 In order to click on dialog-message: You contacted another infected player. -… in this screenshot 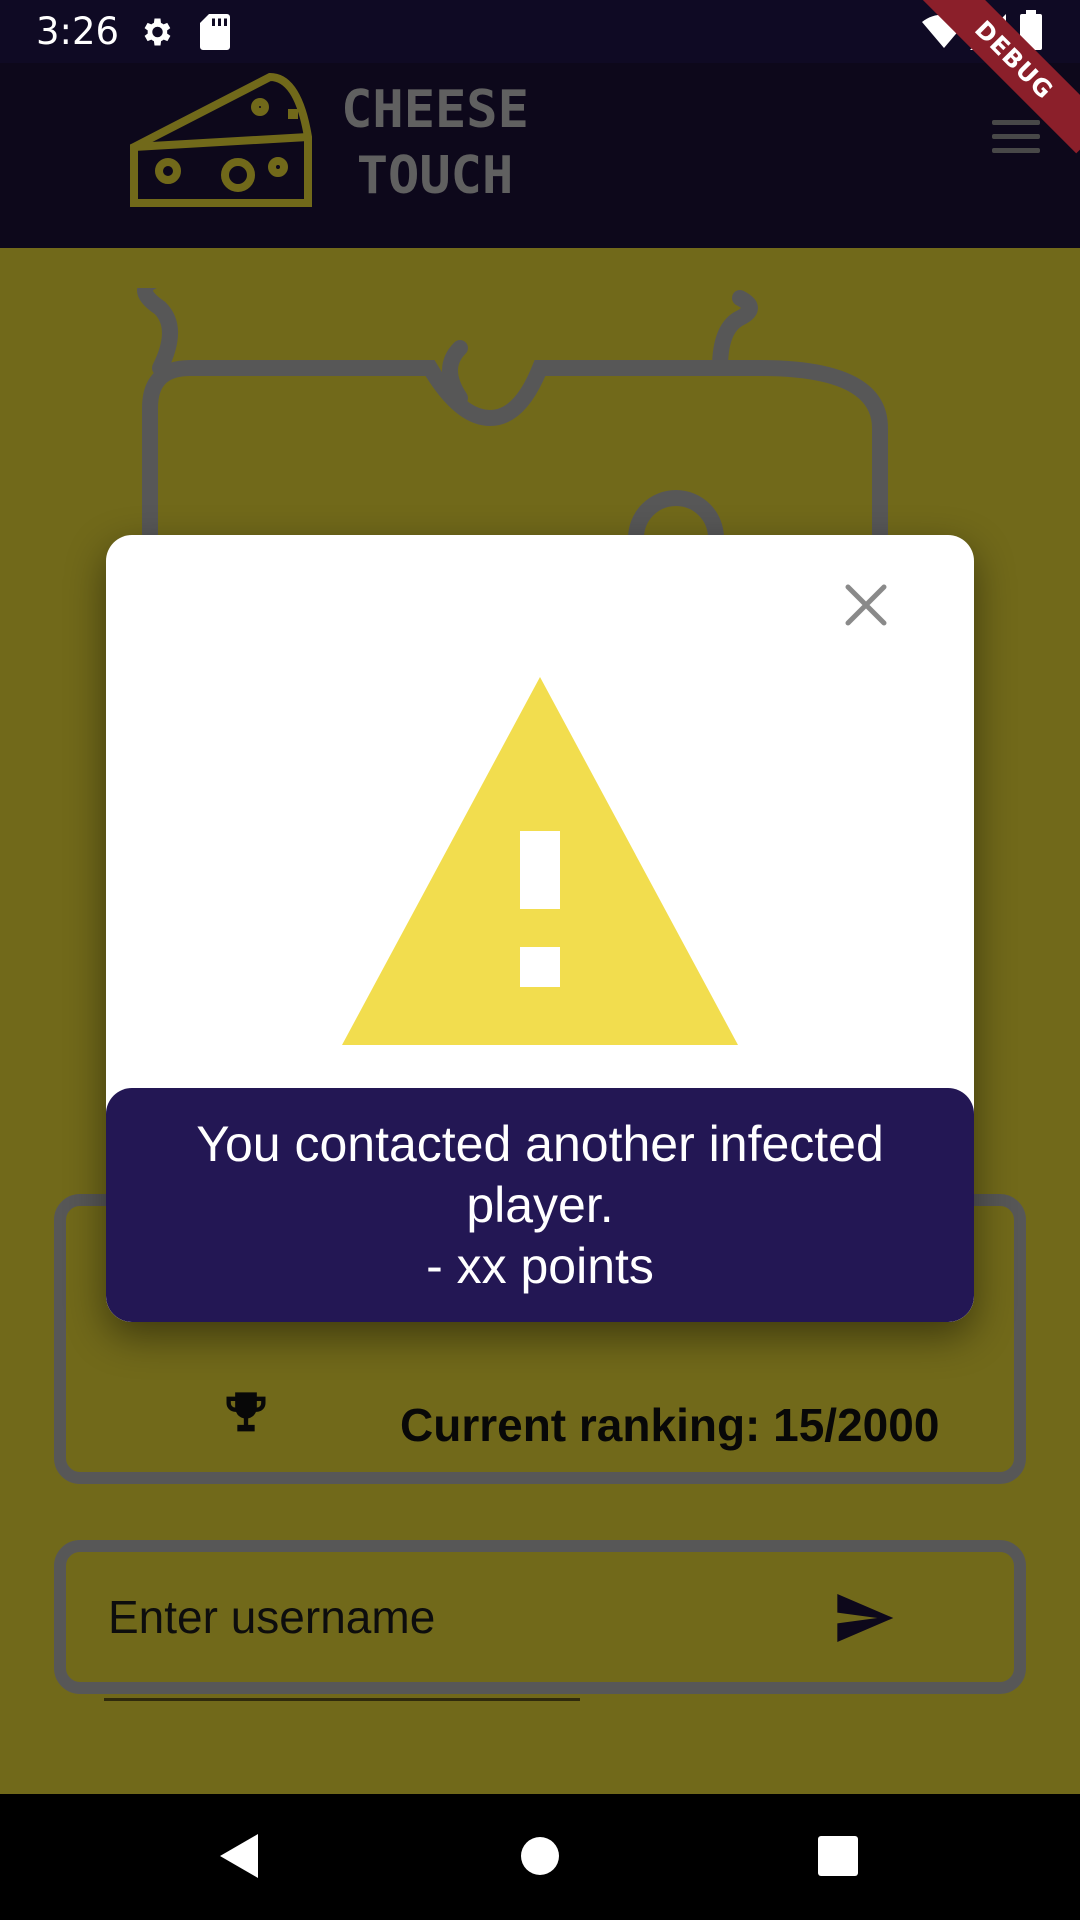, I will do `click(540, 1205)`.